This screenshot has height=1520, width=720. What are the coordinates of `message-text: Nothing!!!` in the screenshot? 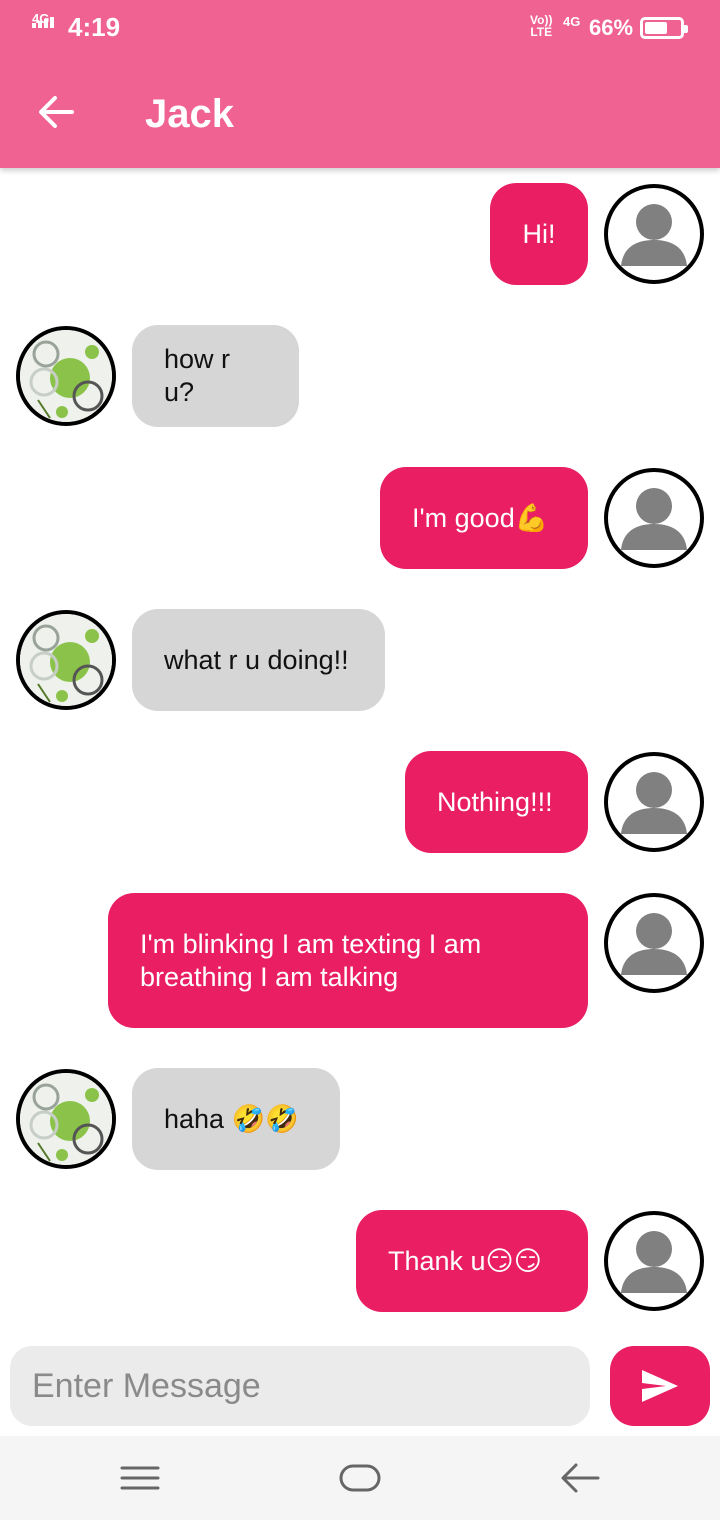 It's located at (495, 801).